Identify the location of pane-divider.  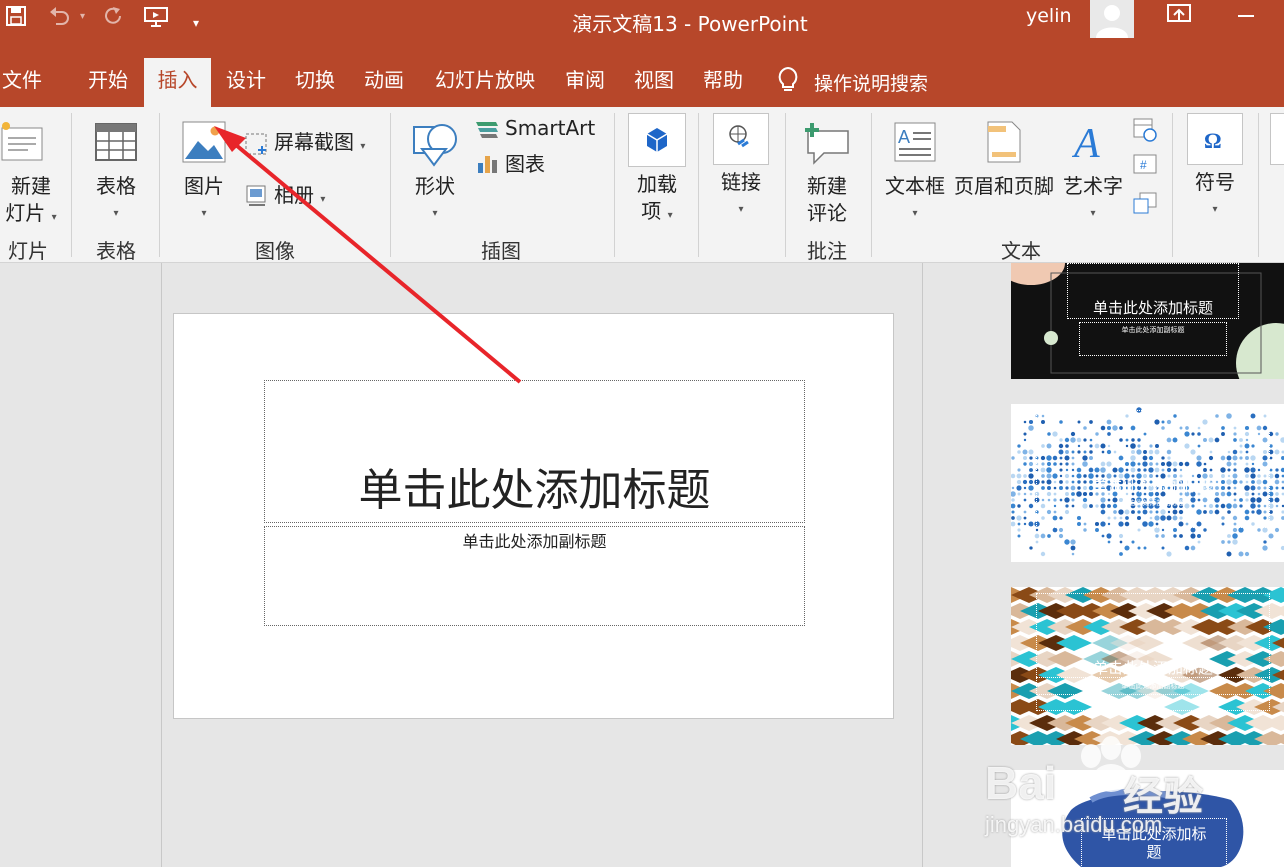
(922, 565).